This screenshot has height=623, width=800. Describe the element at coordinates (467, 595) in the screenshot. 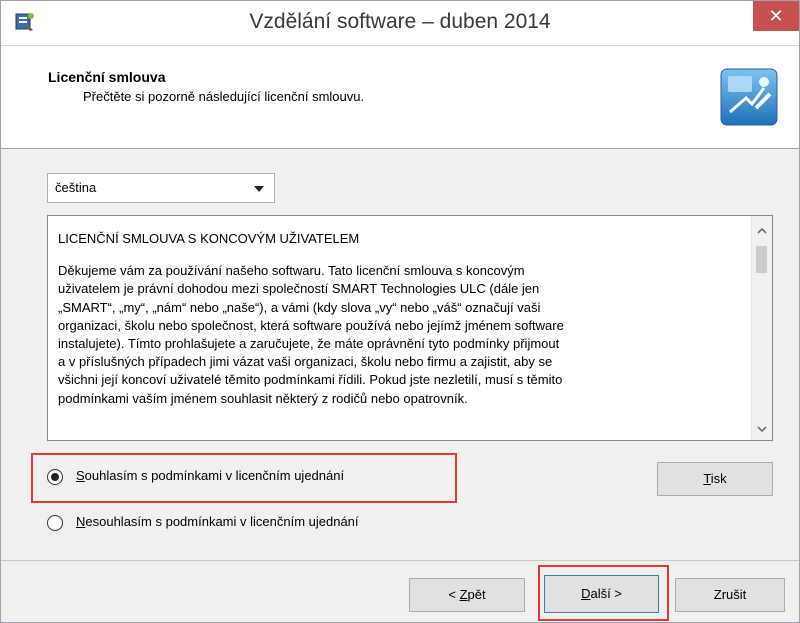

I see `back-button: < Zpět` at that location.